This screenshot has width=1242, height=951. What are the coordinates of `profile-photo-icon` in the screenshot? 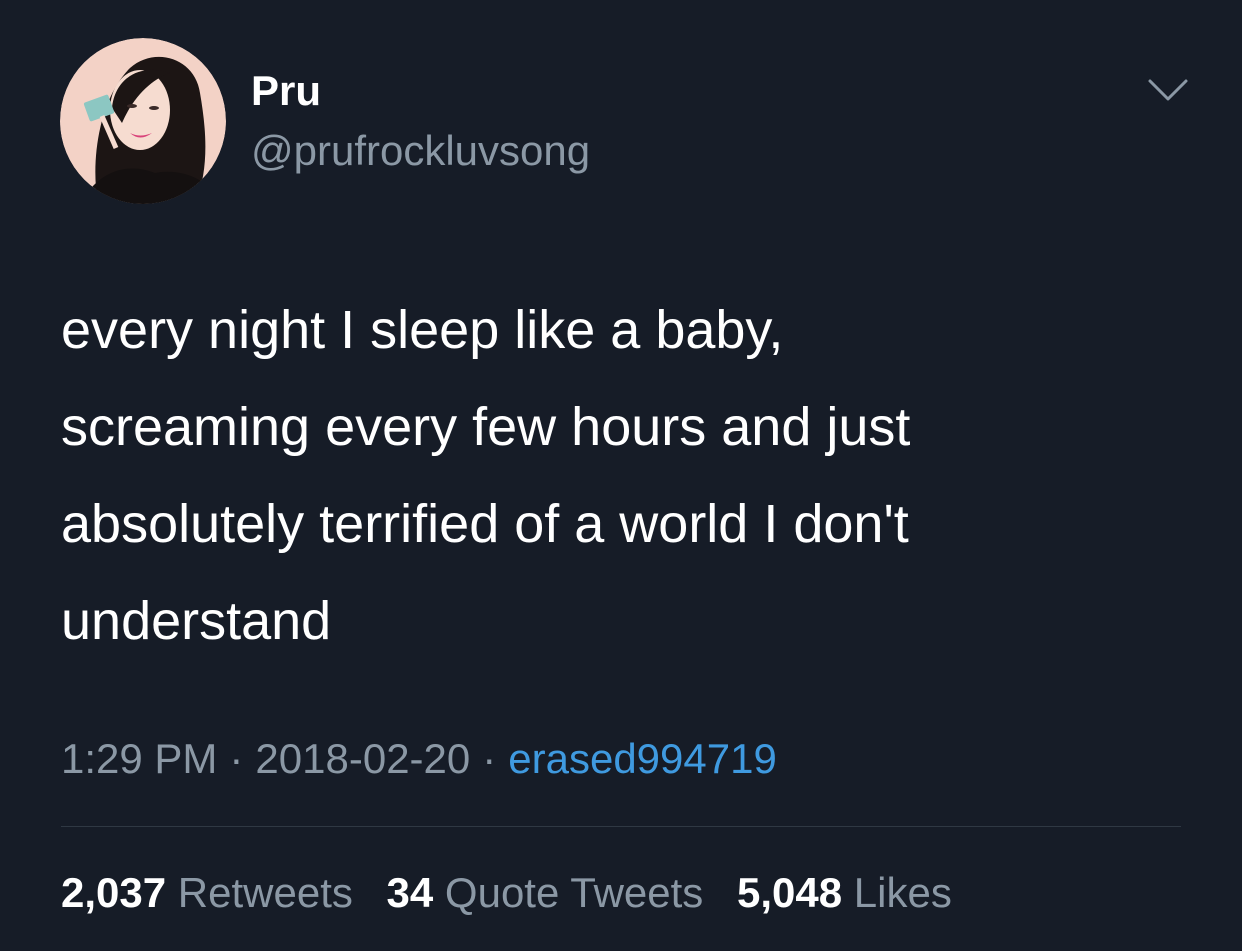 It's located at (143, 121).